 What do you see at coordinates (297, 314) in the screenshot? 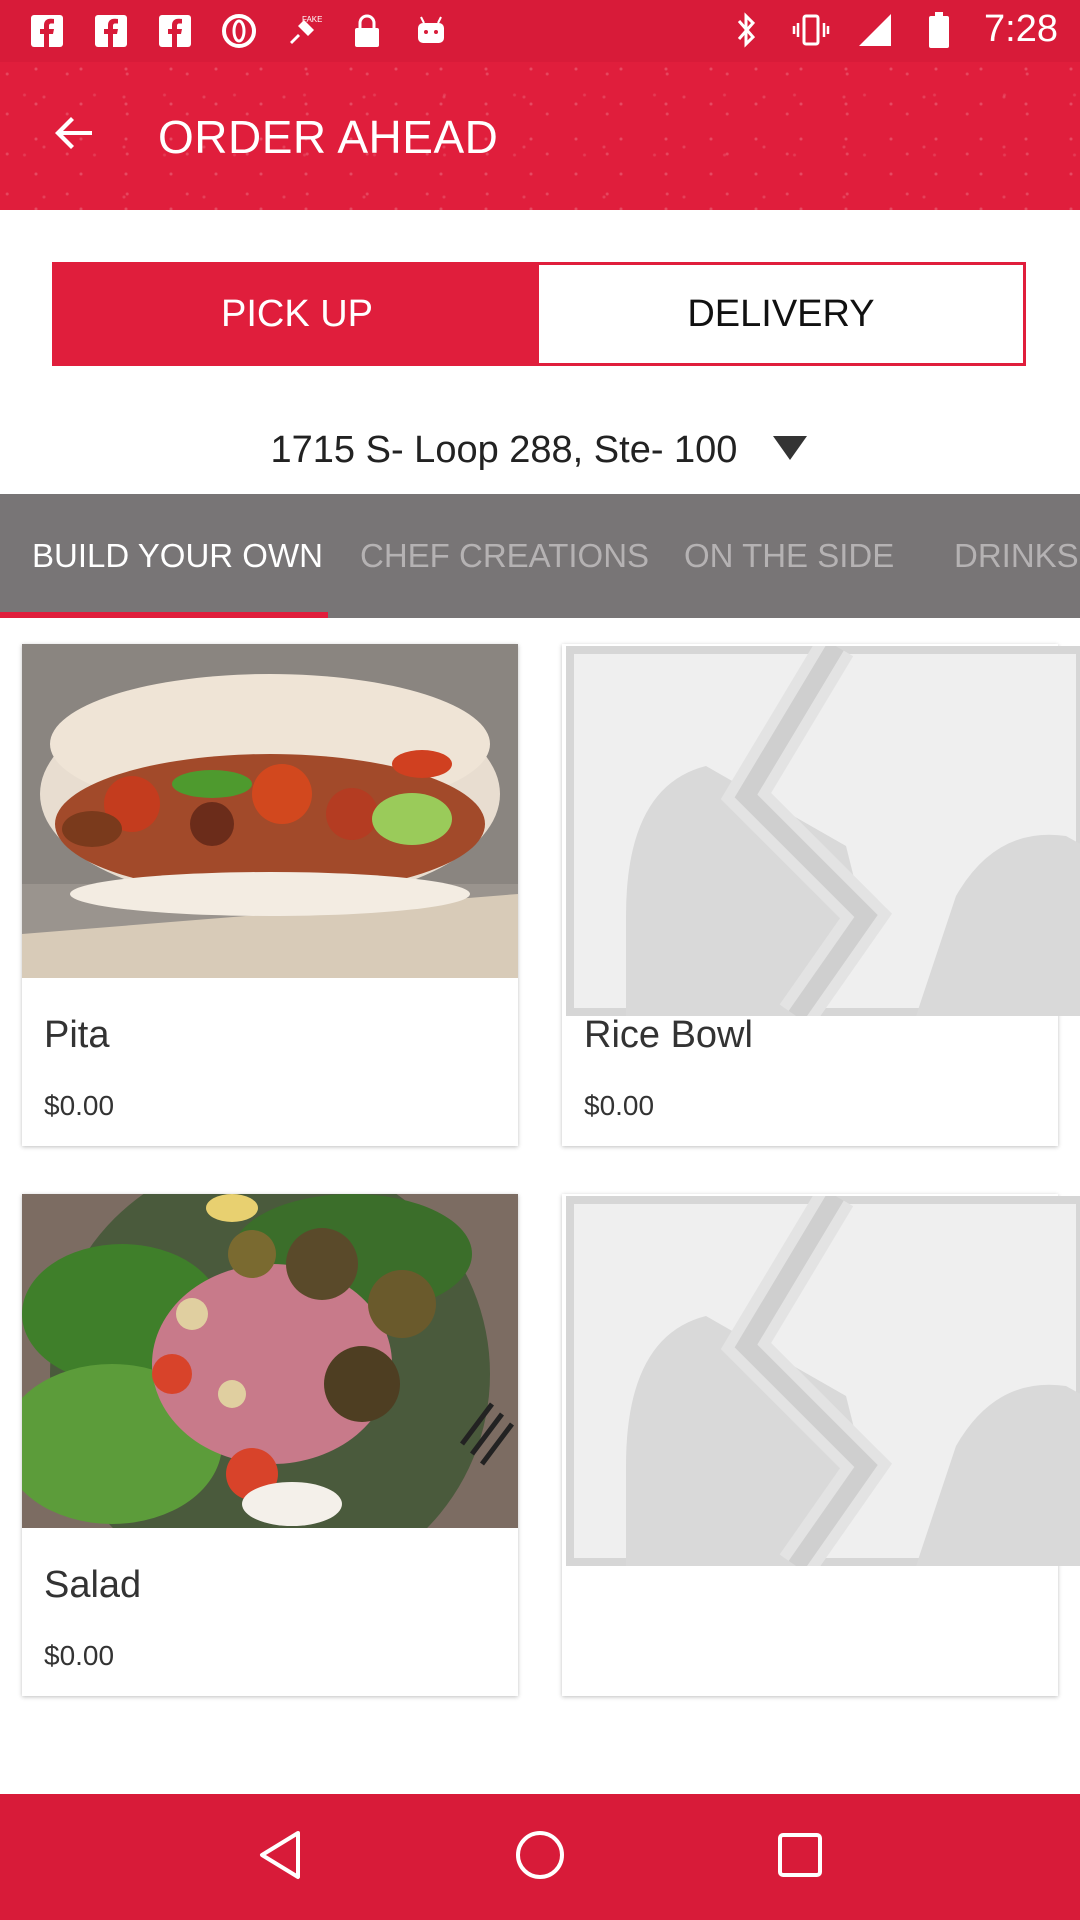
I see `tab-pick-up: PICK UP` at bounding box center [297, 314].